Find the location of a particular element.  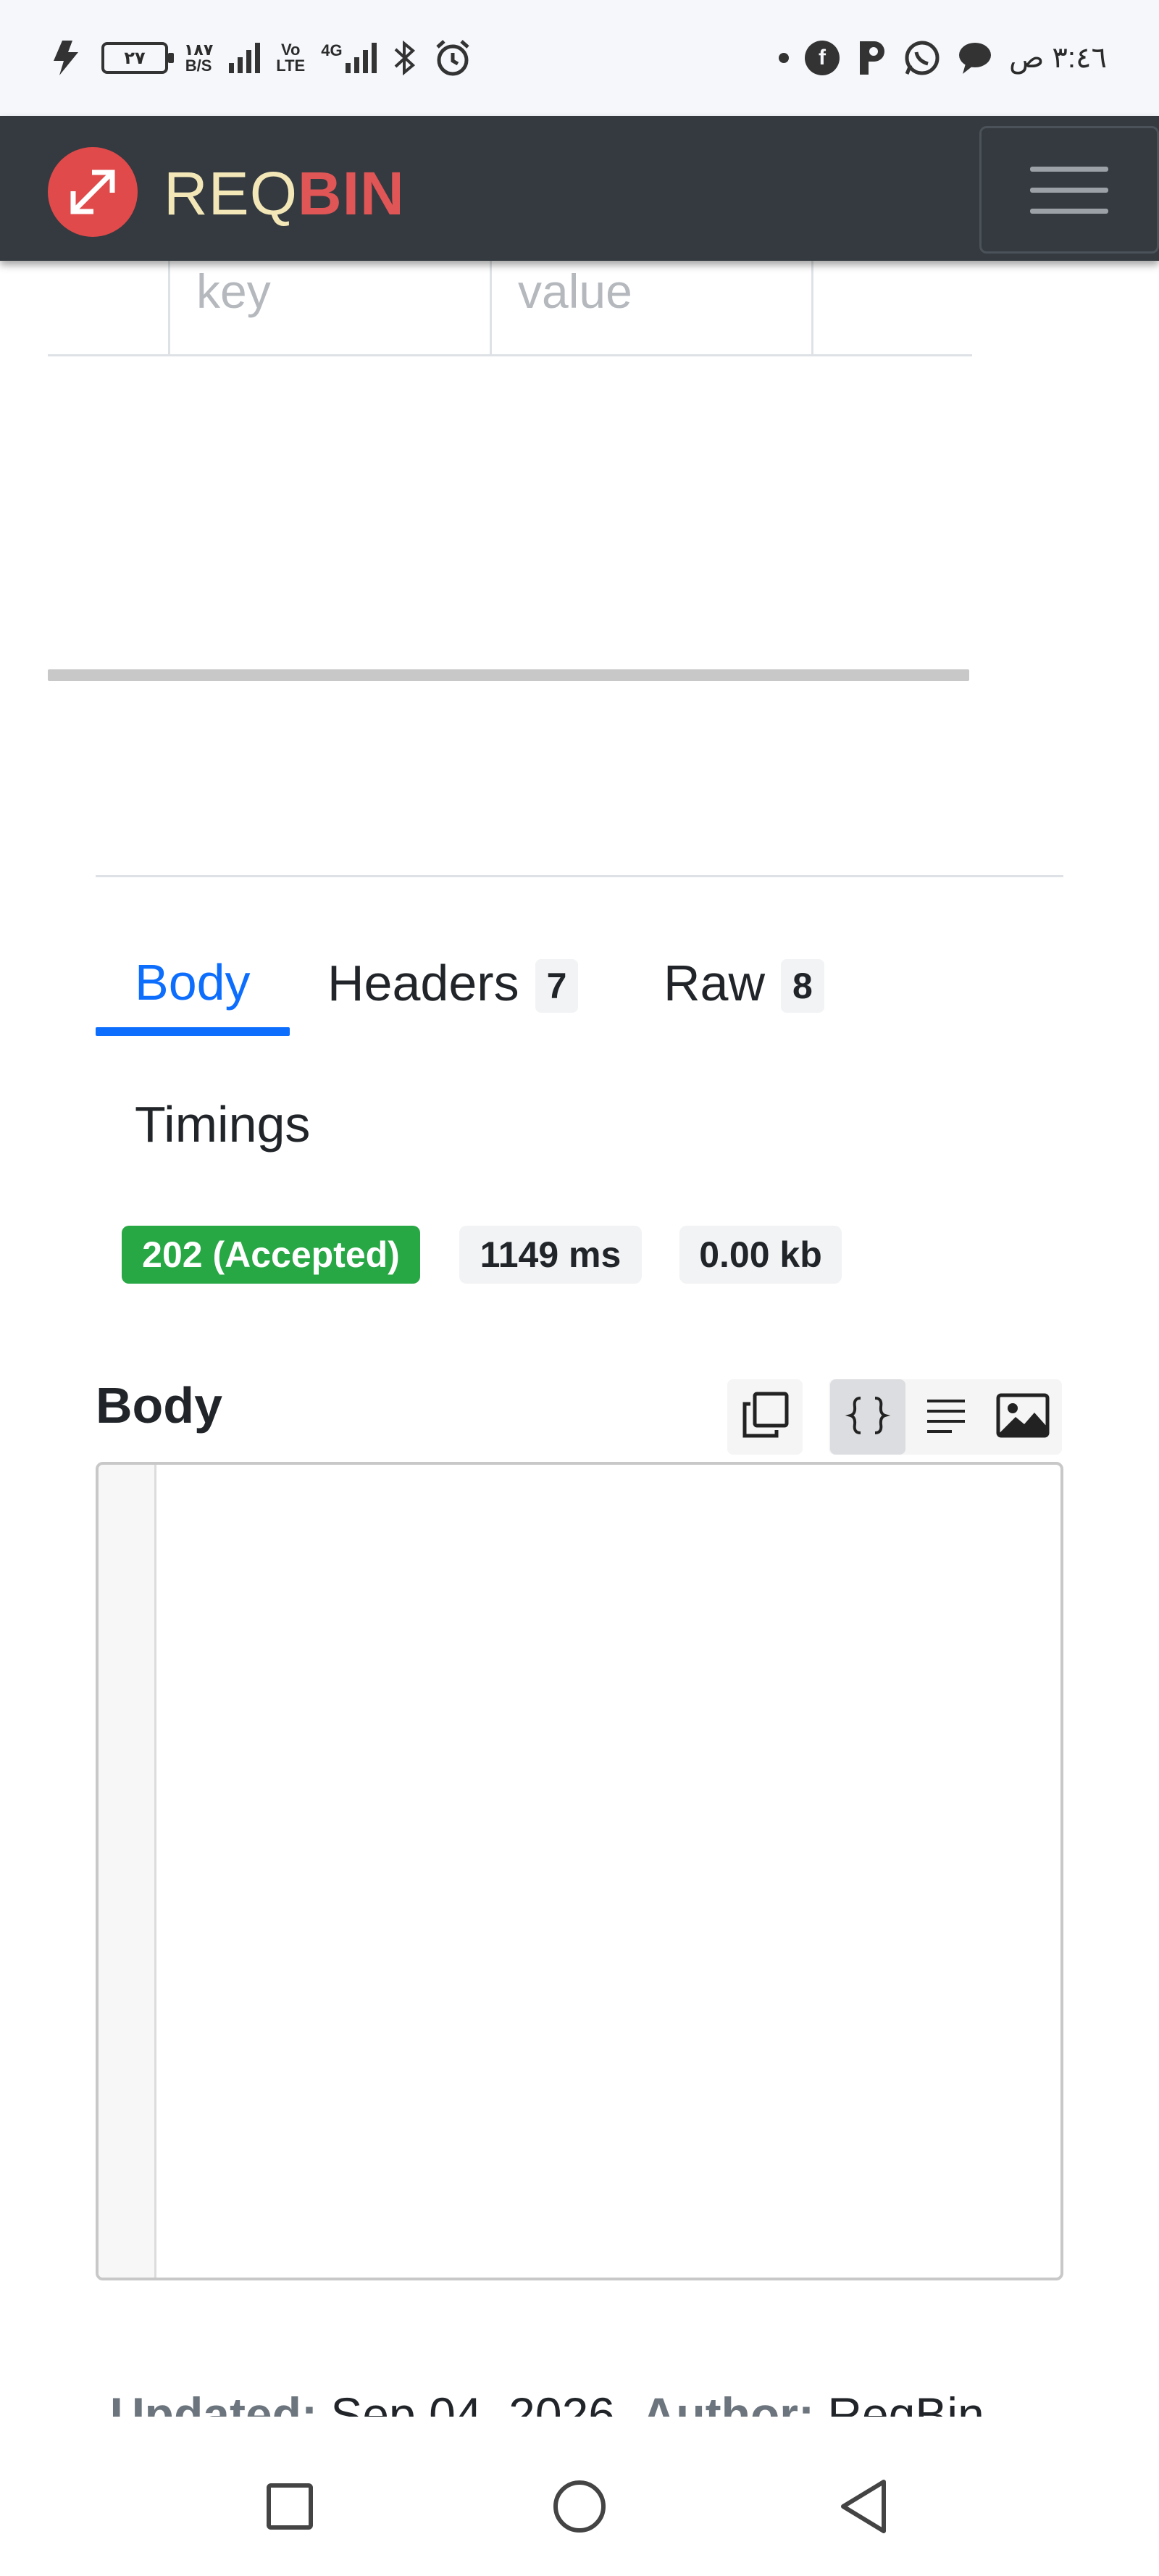

section-divider is located at coordinates (579, 876).